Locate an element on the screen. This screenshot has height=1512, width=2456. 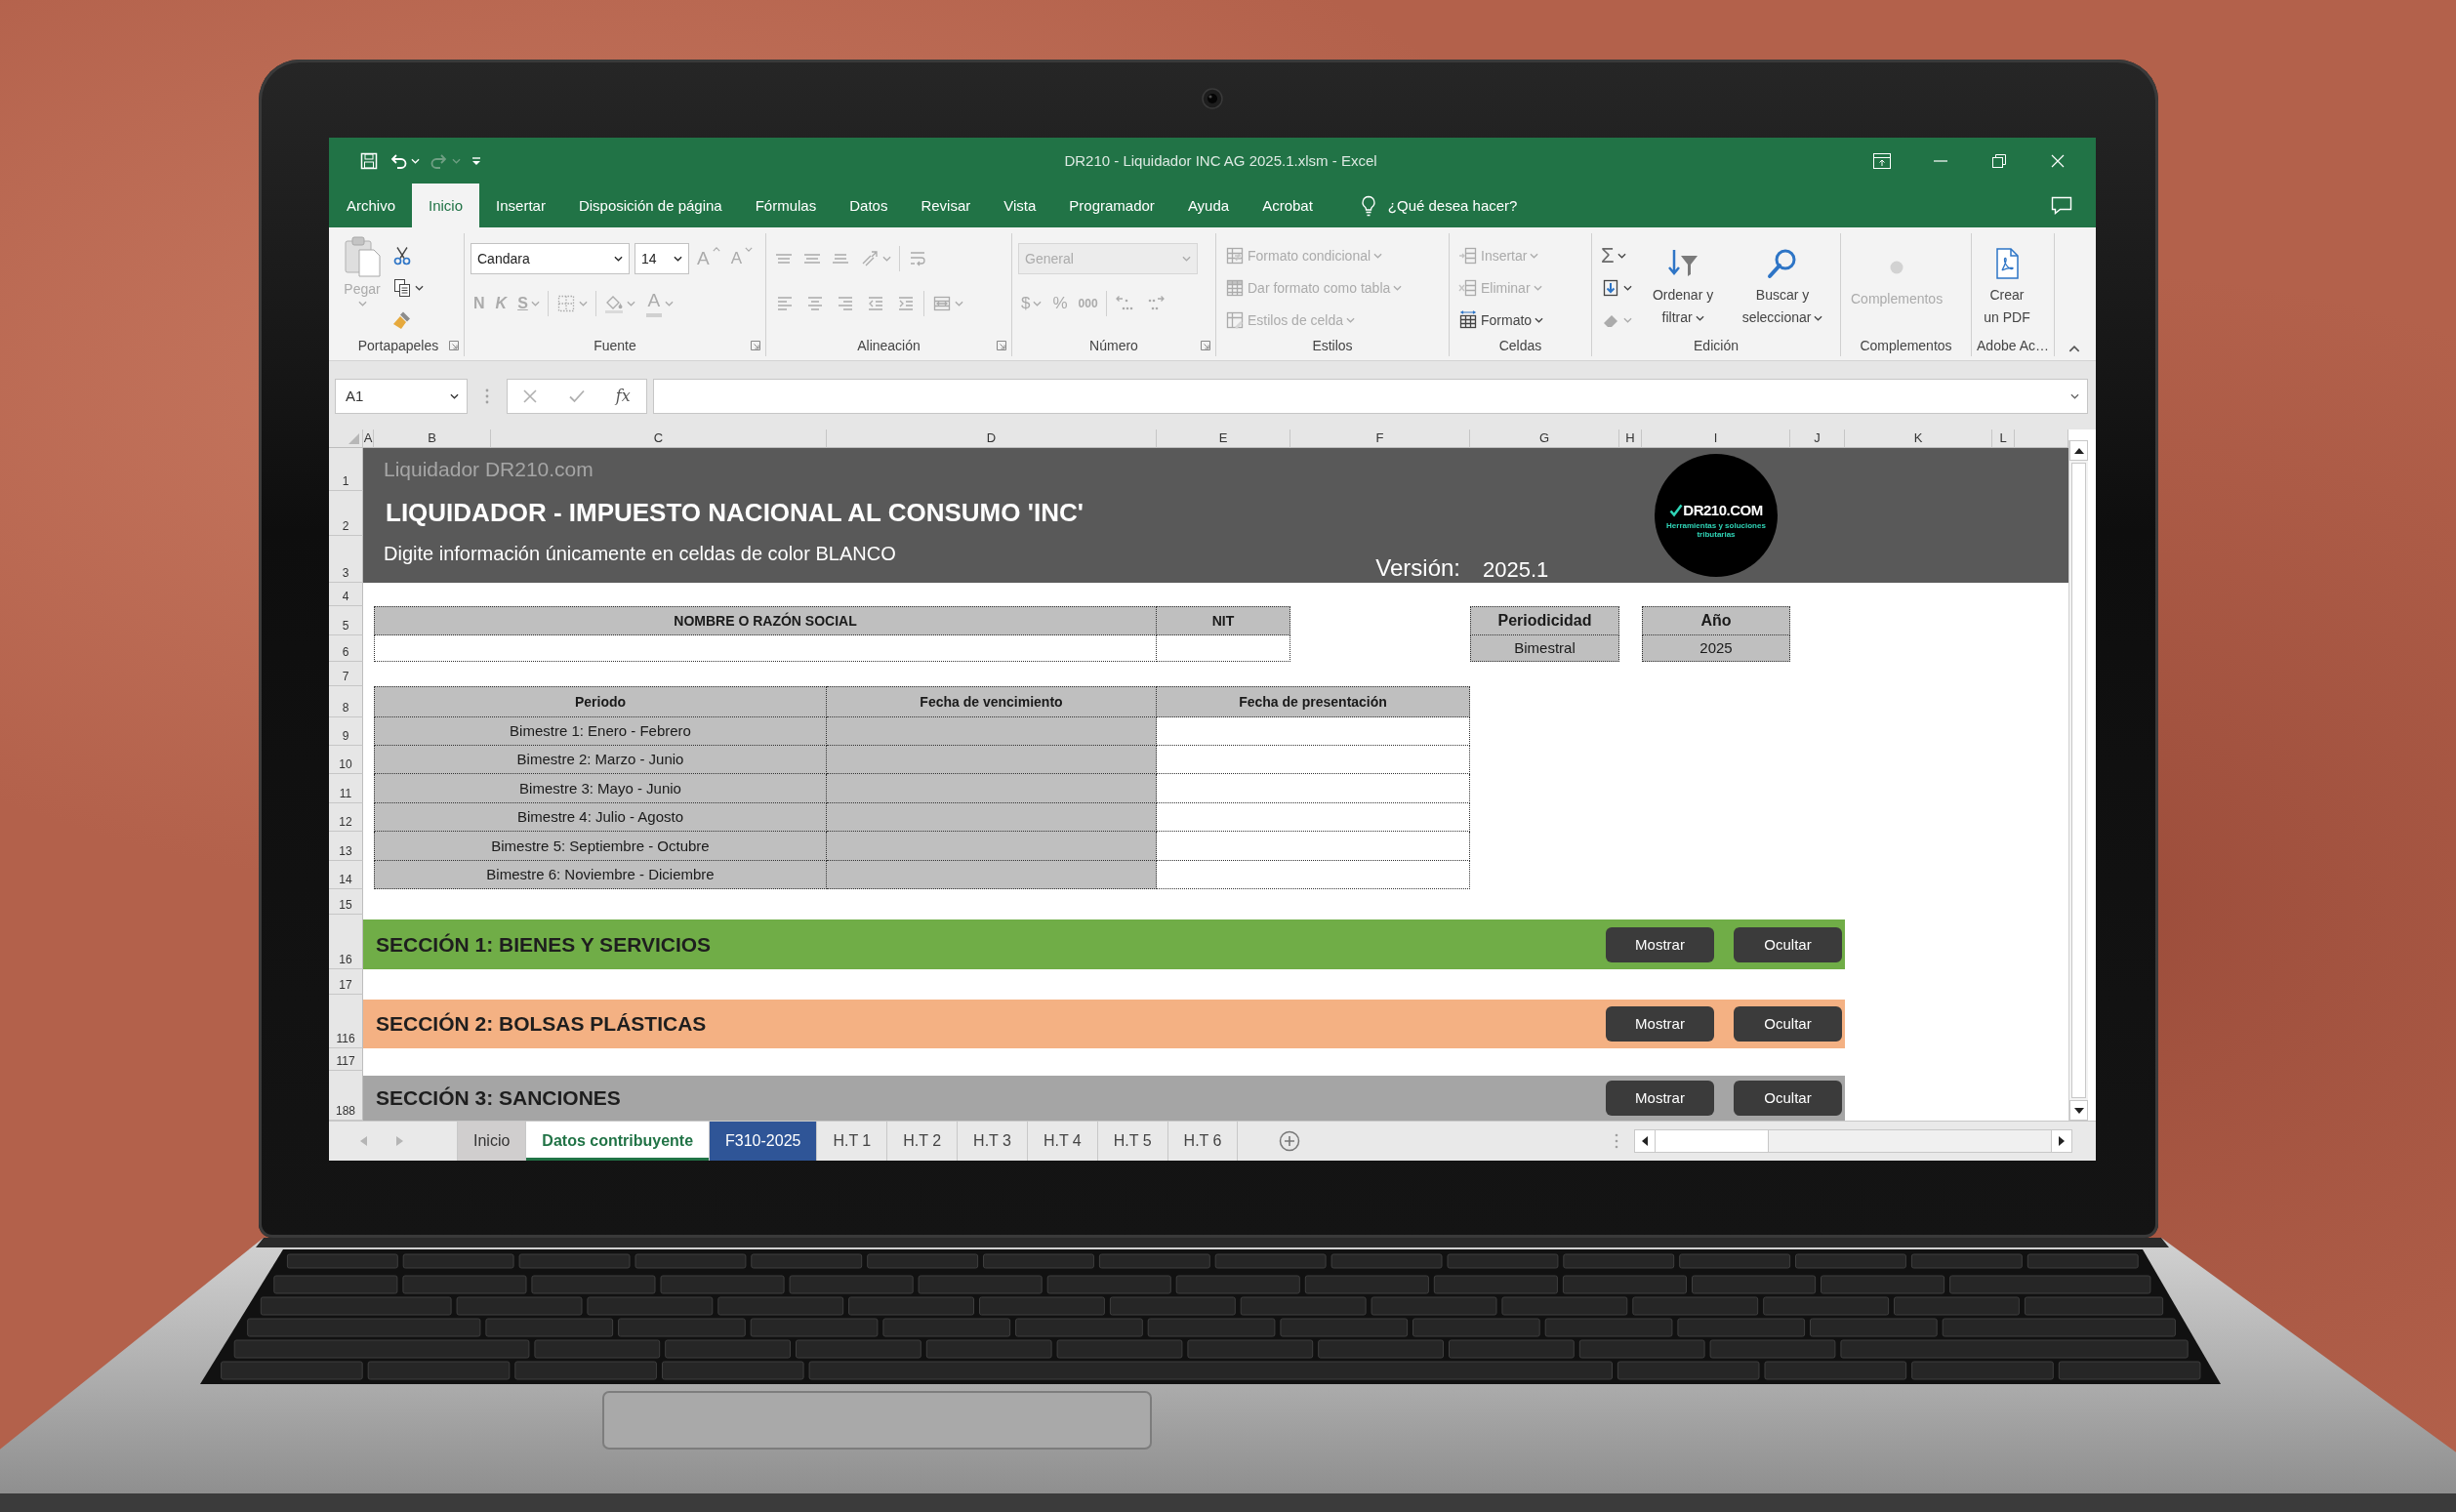
ribbon-tab: Insertar is located at coordinates (520, 205).